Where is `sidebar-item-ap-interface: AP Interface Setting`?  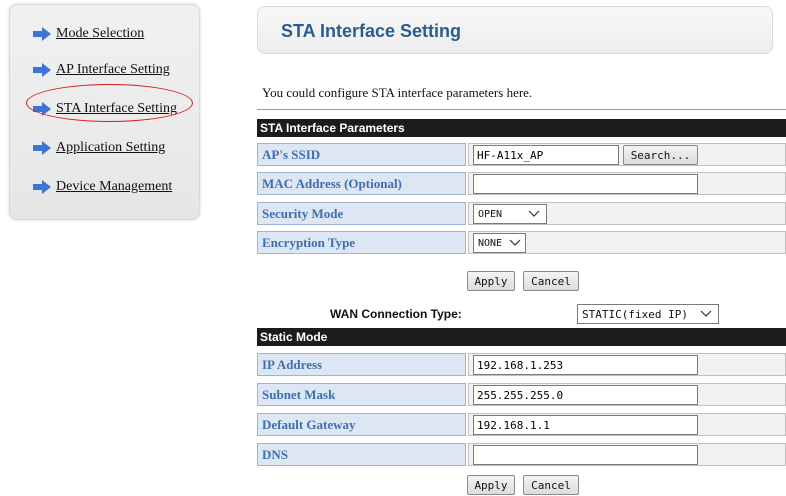
sidebar-item-ap-interface: AP Interface Setting is located at coordinates (101, 70).